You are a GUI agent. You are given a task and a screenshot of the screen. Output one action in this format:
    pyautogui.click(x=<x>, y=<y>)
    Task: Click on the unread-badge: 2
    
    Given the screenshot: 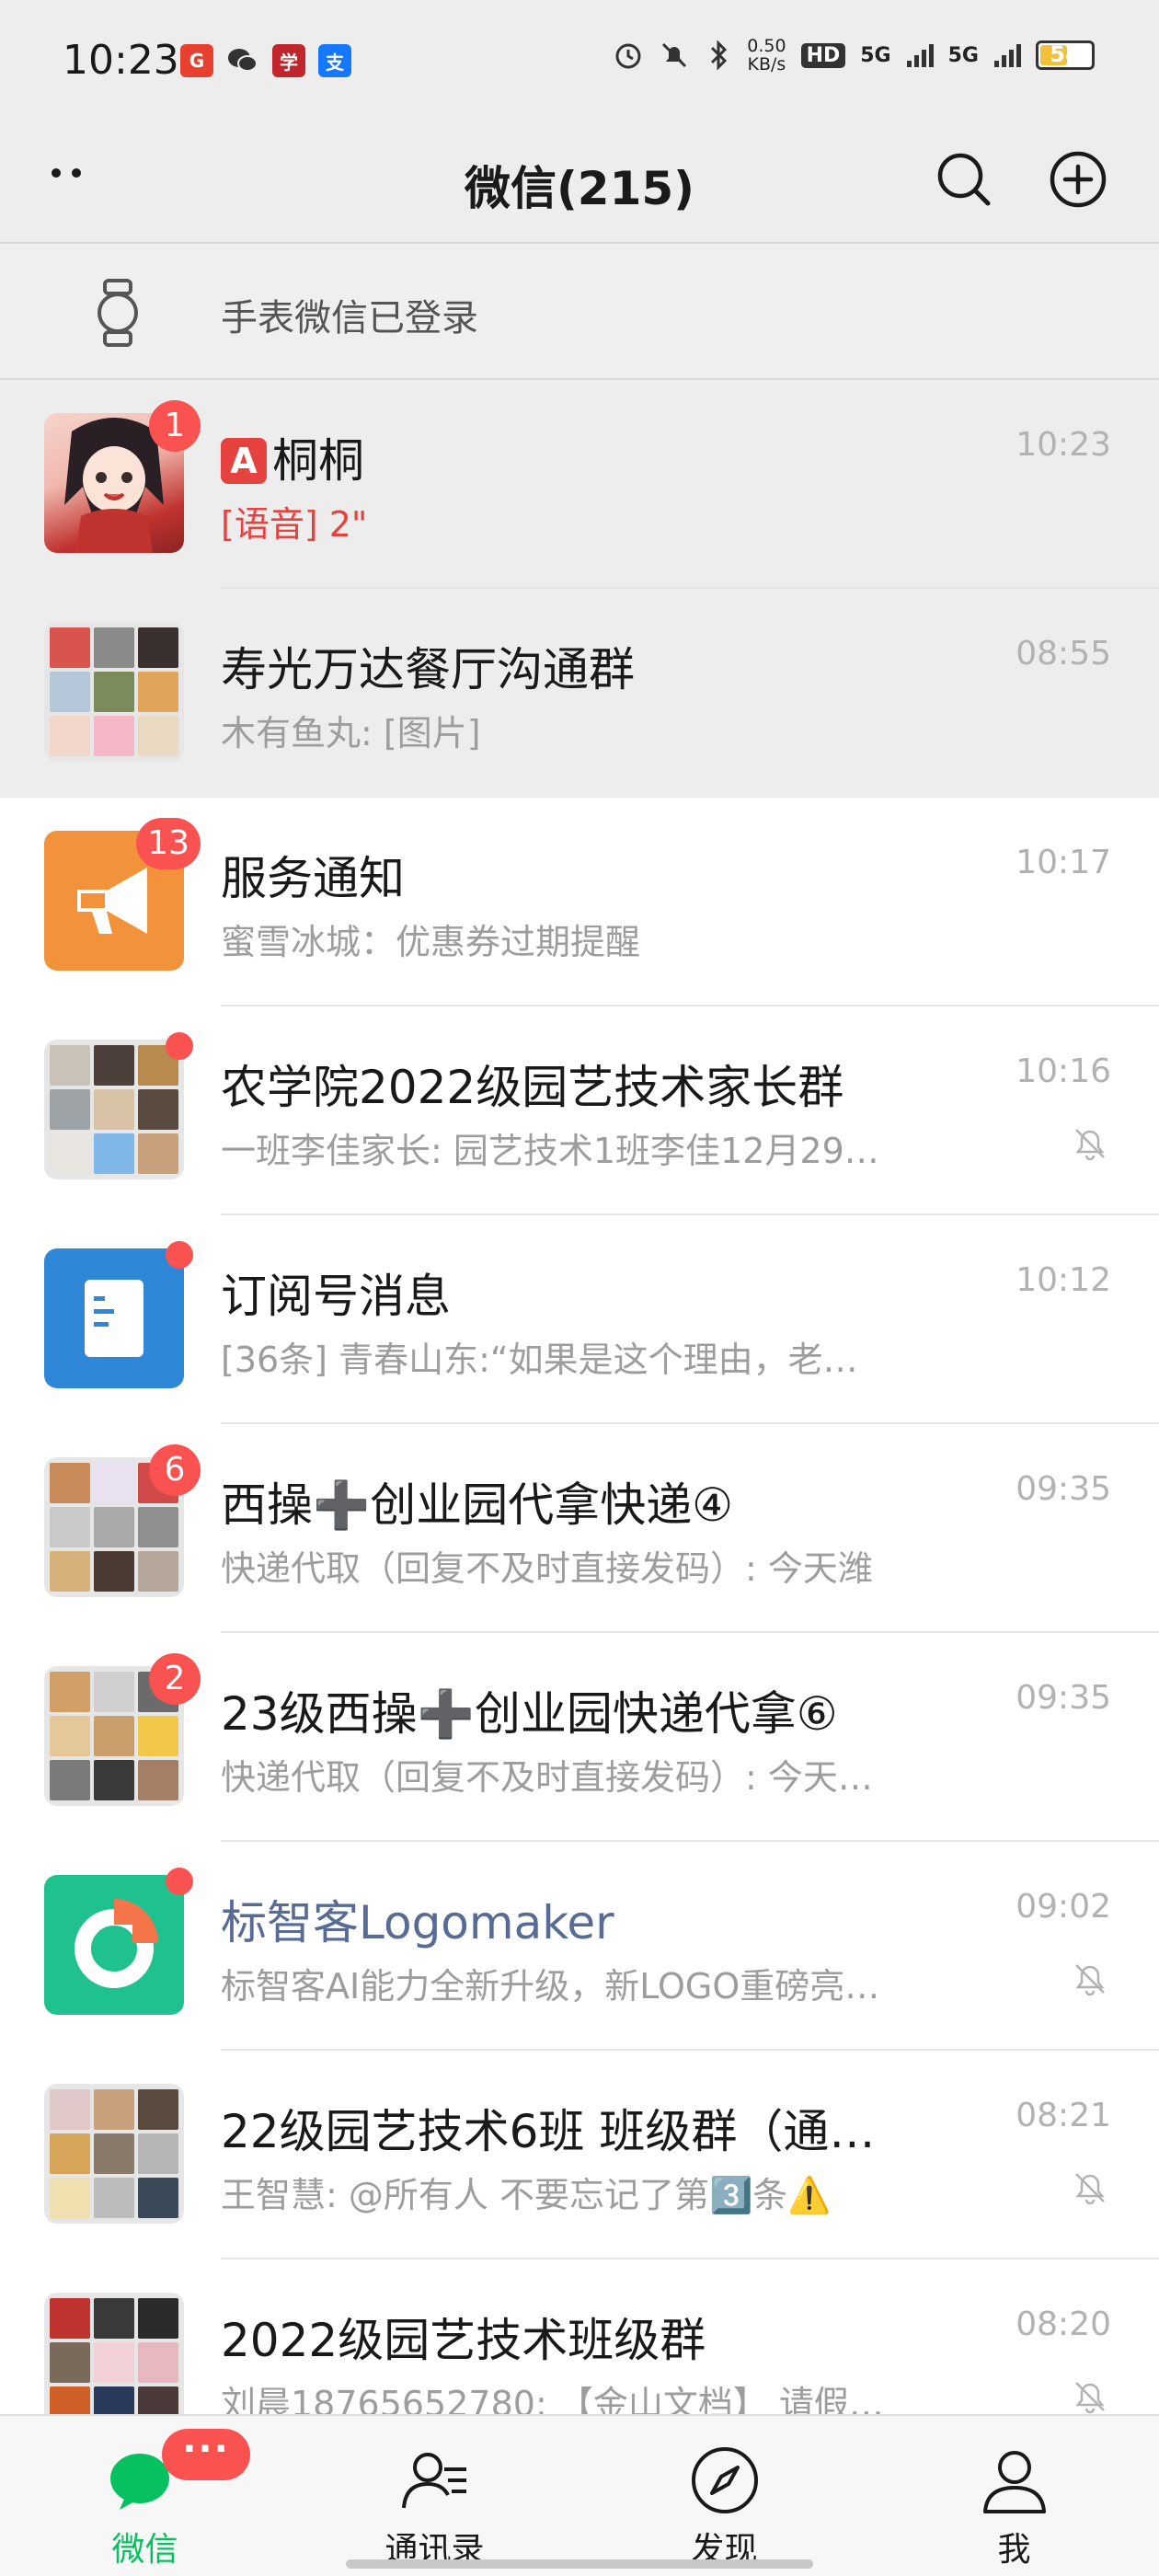 What is the action you would take?
    pyautogui.click(x=175, y=1679)
    